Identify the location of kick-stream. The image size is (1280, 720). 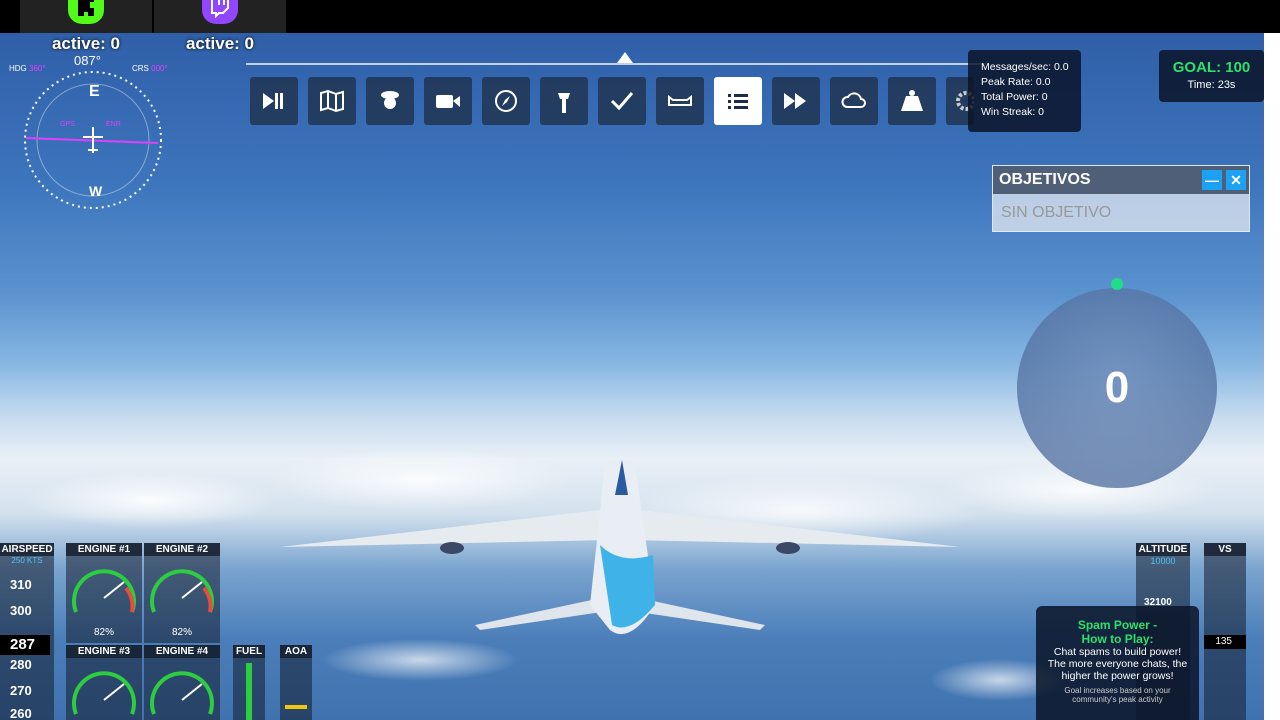
(86, 16).